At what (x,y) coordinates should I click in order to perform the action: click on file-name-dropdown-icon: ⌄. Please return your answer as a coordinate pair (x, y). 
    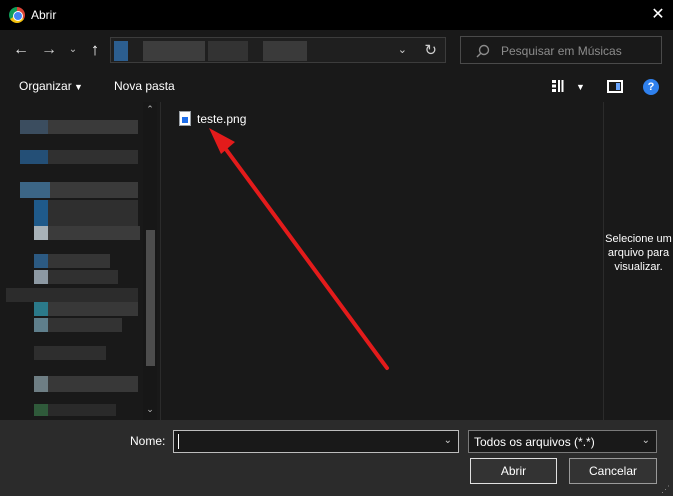
    Looking at the image, I should click on (448, 440).